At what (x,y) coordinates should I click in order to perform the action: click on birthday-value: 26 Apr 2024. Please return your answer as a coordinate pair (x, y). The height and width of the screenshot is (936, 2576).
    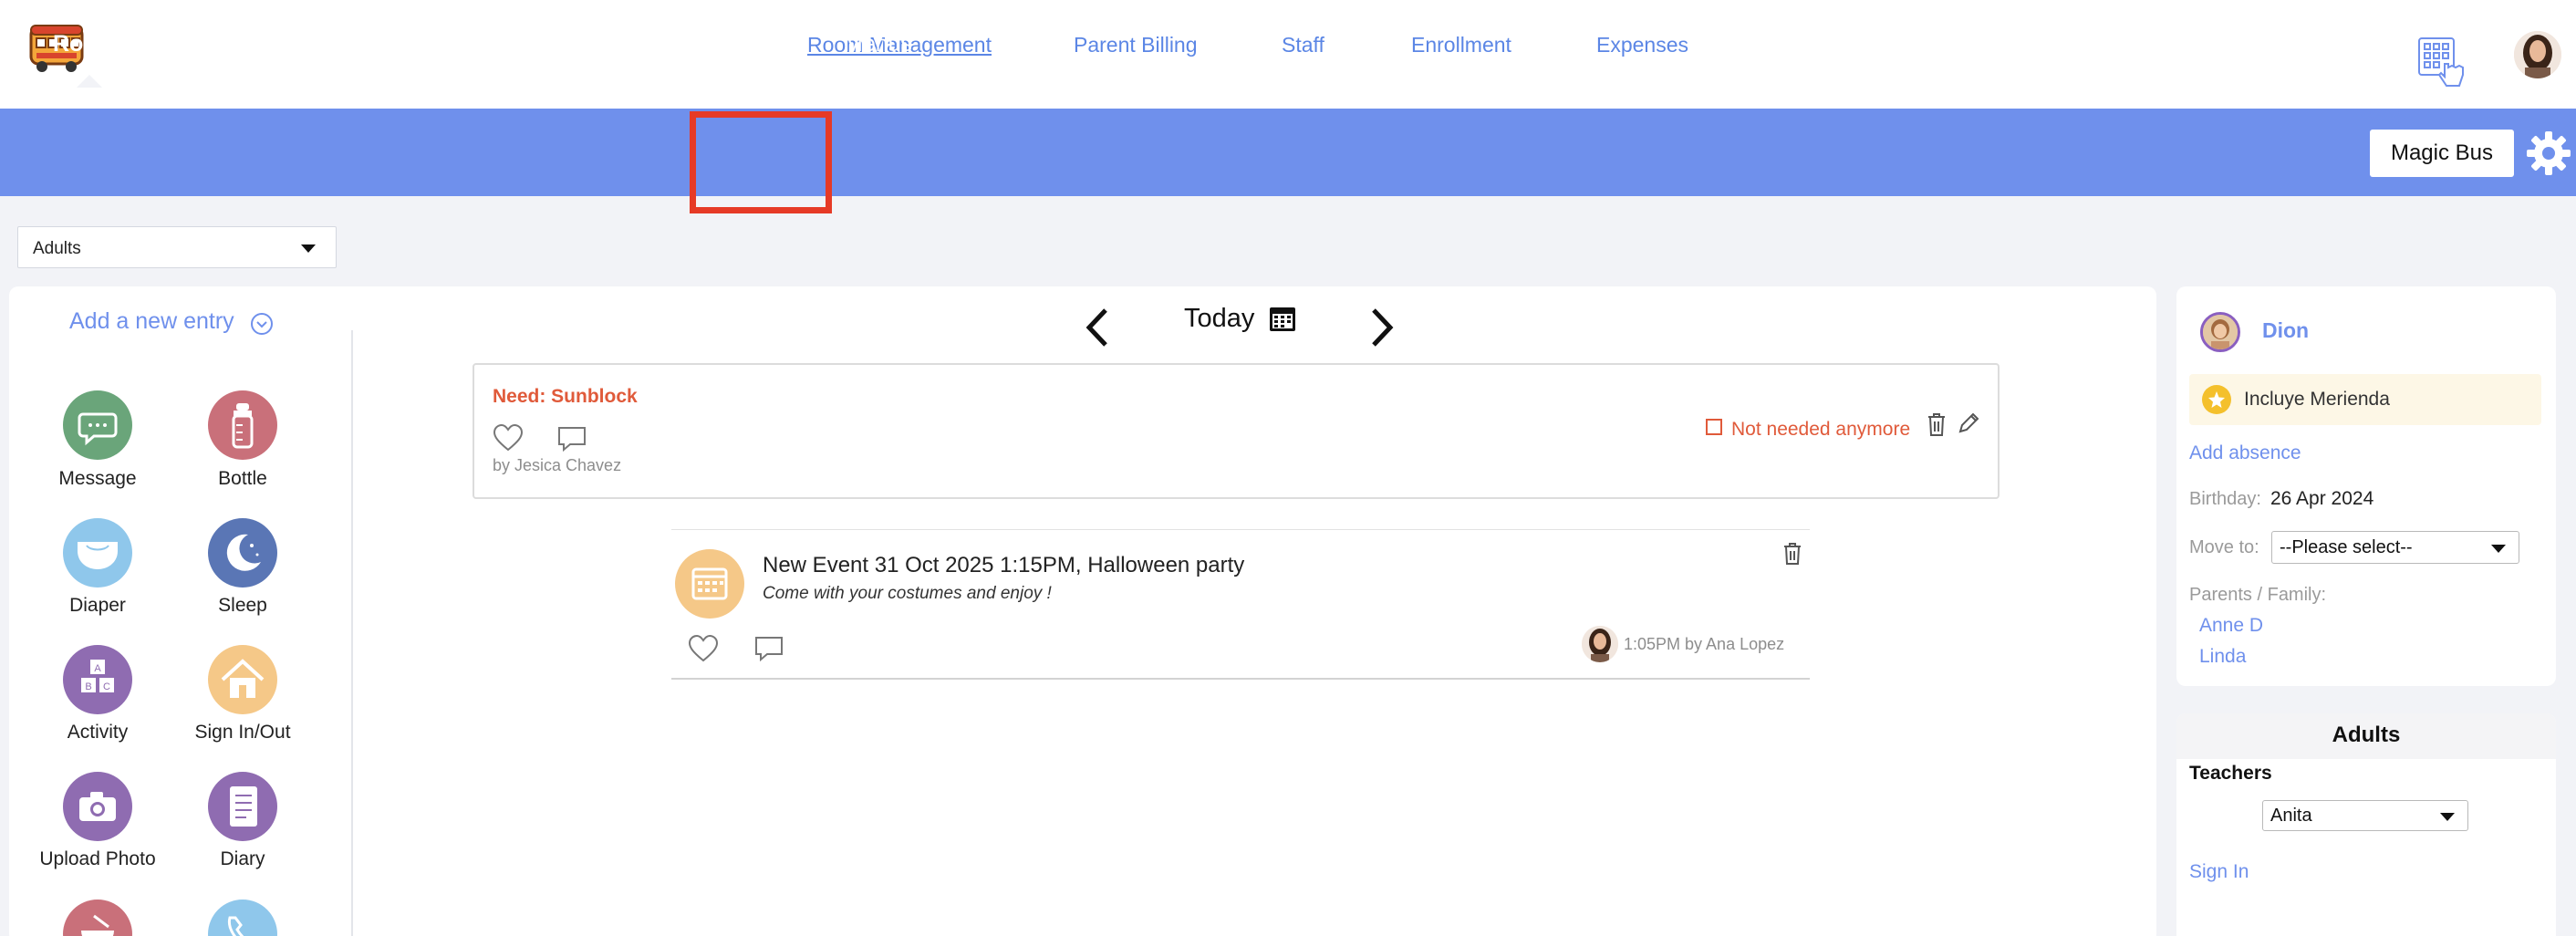
    Looking at the image, I should click on (2322, 499).